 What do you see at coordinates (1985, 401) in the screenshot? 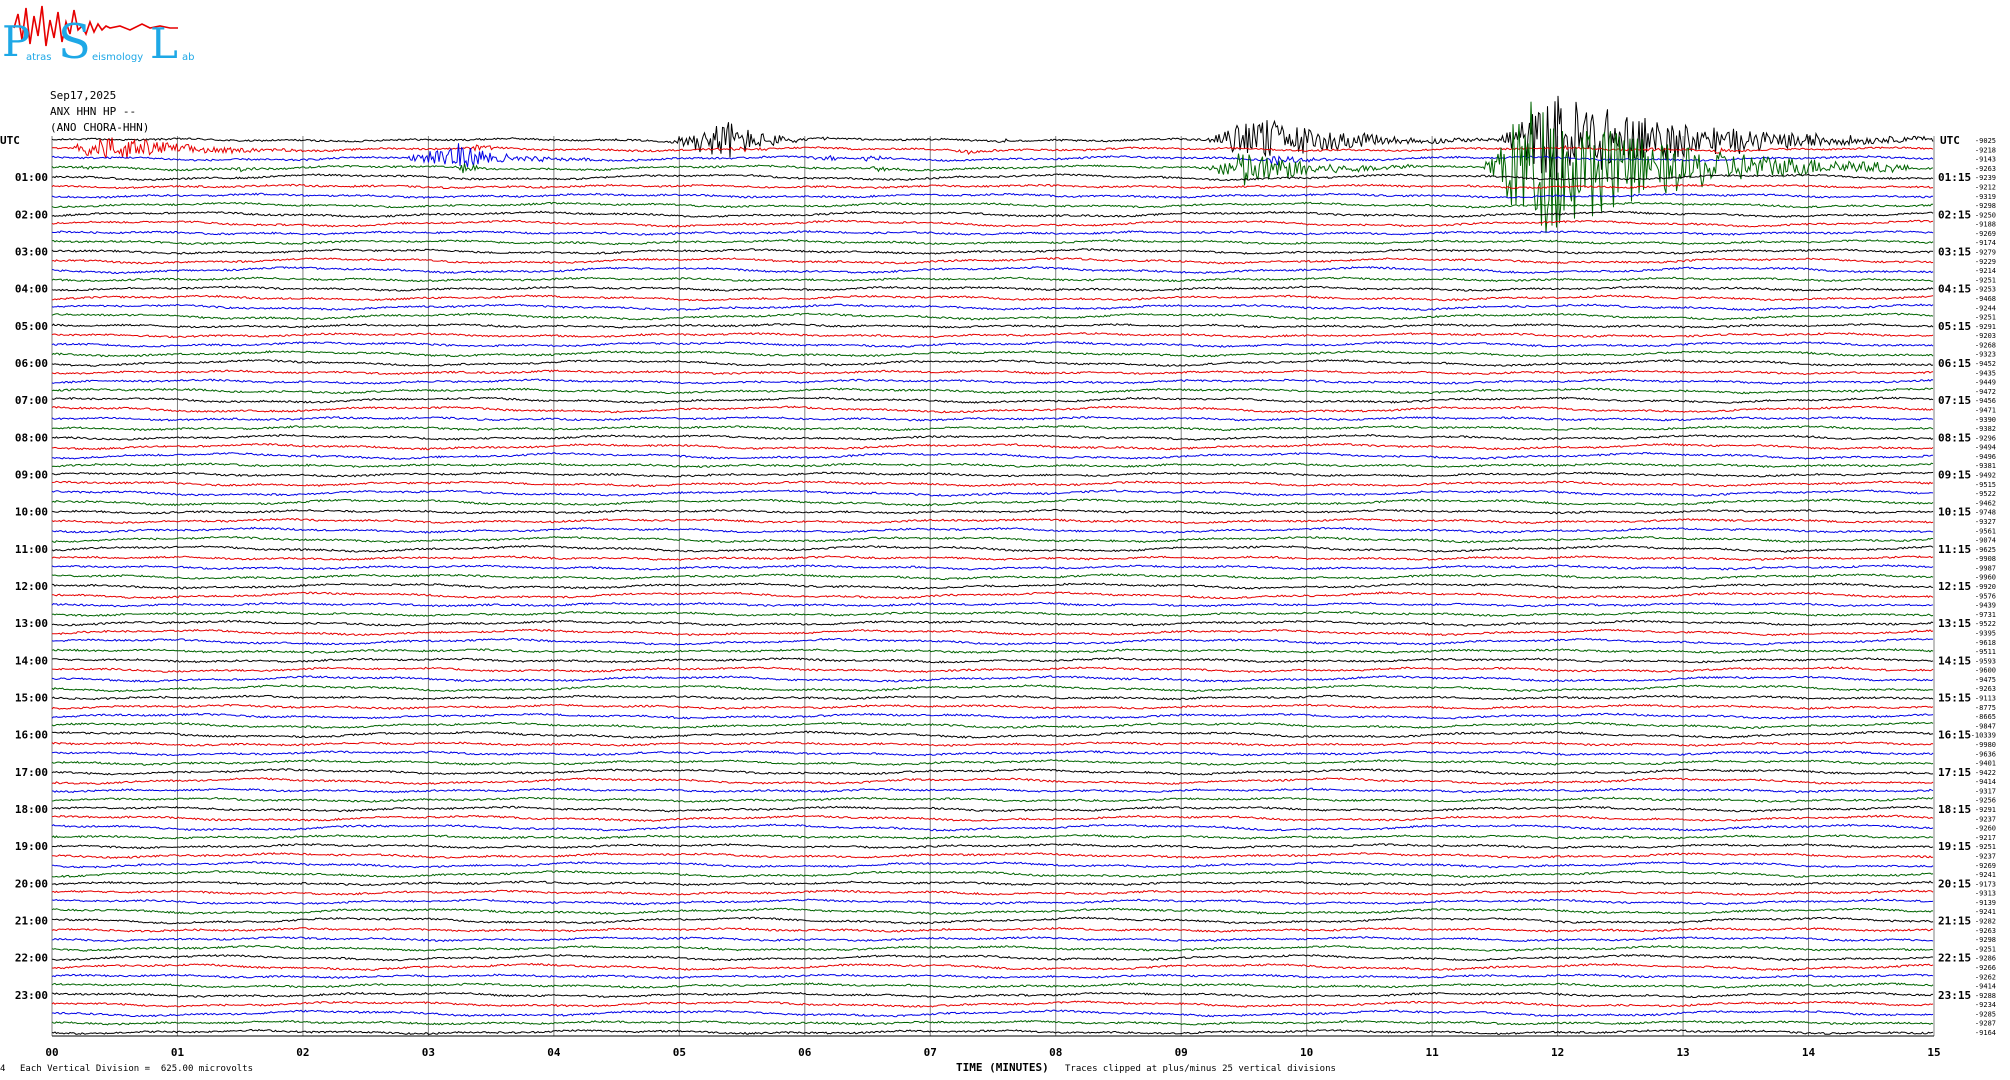
I see `trace-offset-label: -9456` at bounding box center [1985, 401].